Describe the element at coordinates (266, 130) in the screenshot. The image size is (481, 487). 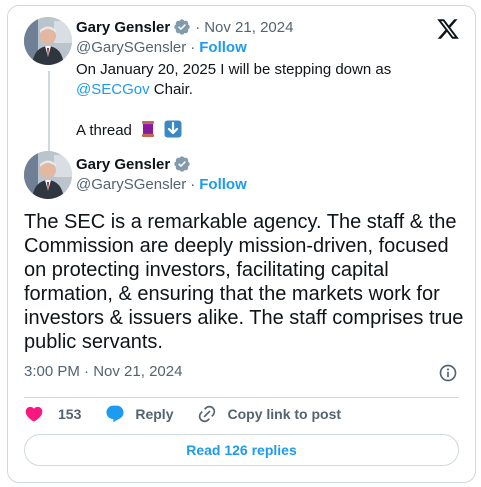
I see `thread-label-line: A thread` at that location.